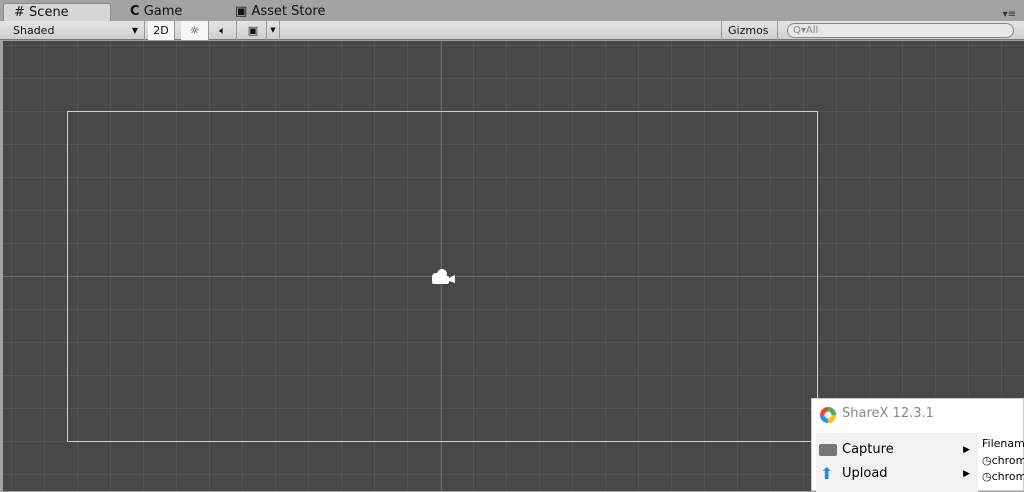 This screenshot has width=1024, height=492. Describe the element at coordinates (241, 11) in the screenshot. I see `bag-icon: ▣` at that location.